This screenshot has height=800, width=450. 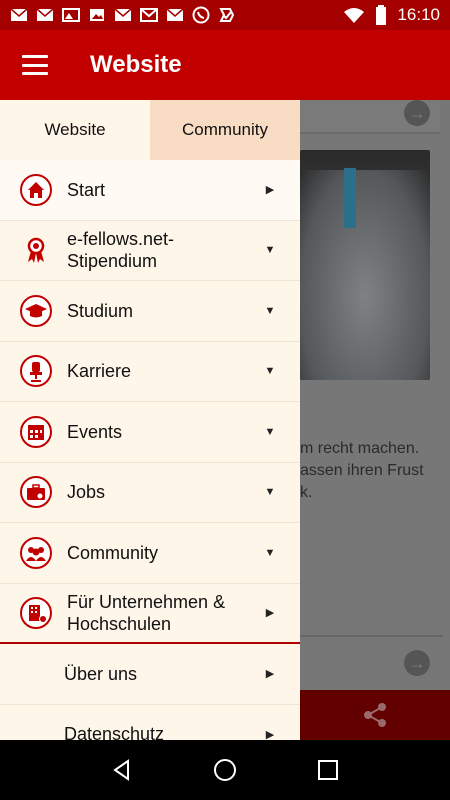 I want to click on system-navigation-bar, so click(x=225, y=770).